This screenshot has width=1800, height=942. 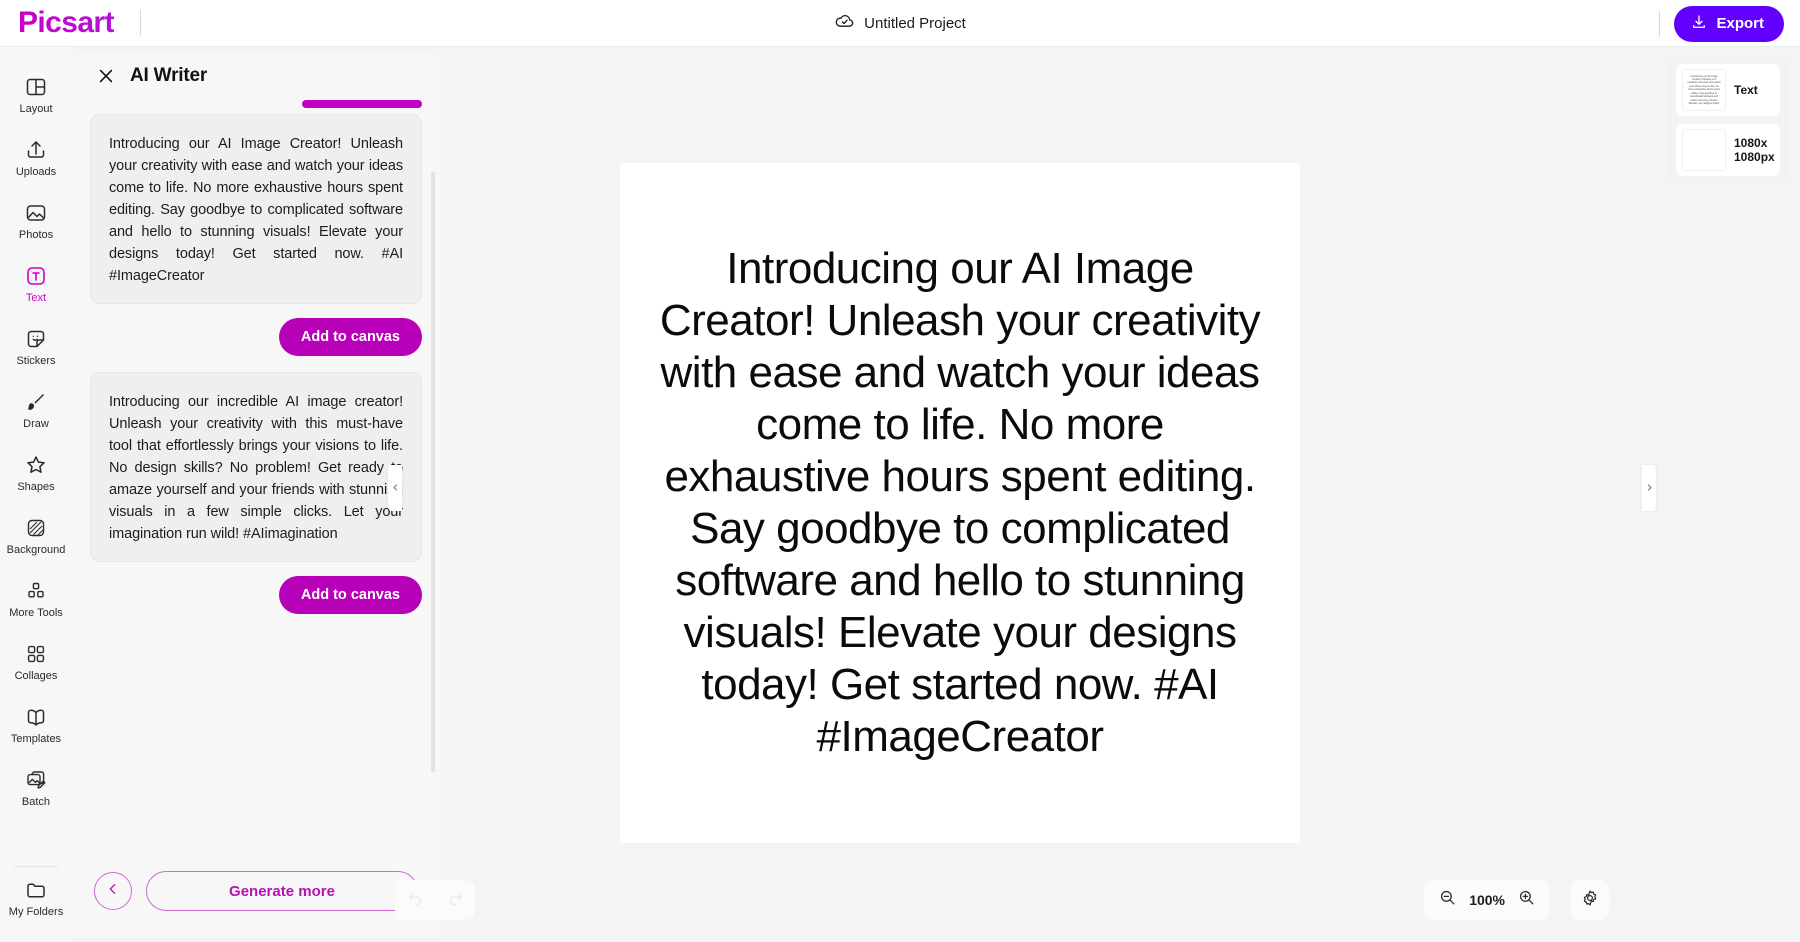 I want to click on logo-divider, so click(x=140, y=23).